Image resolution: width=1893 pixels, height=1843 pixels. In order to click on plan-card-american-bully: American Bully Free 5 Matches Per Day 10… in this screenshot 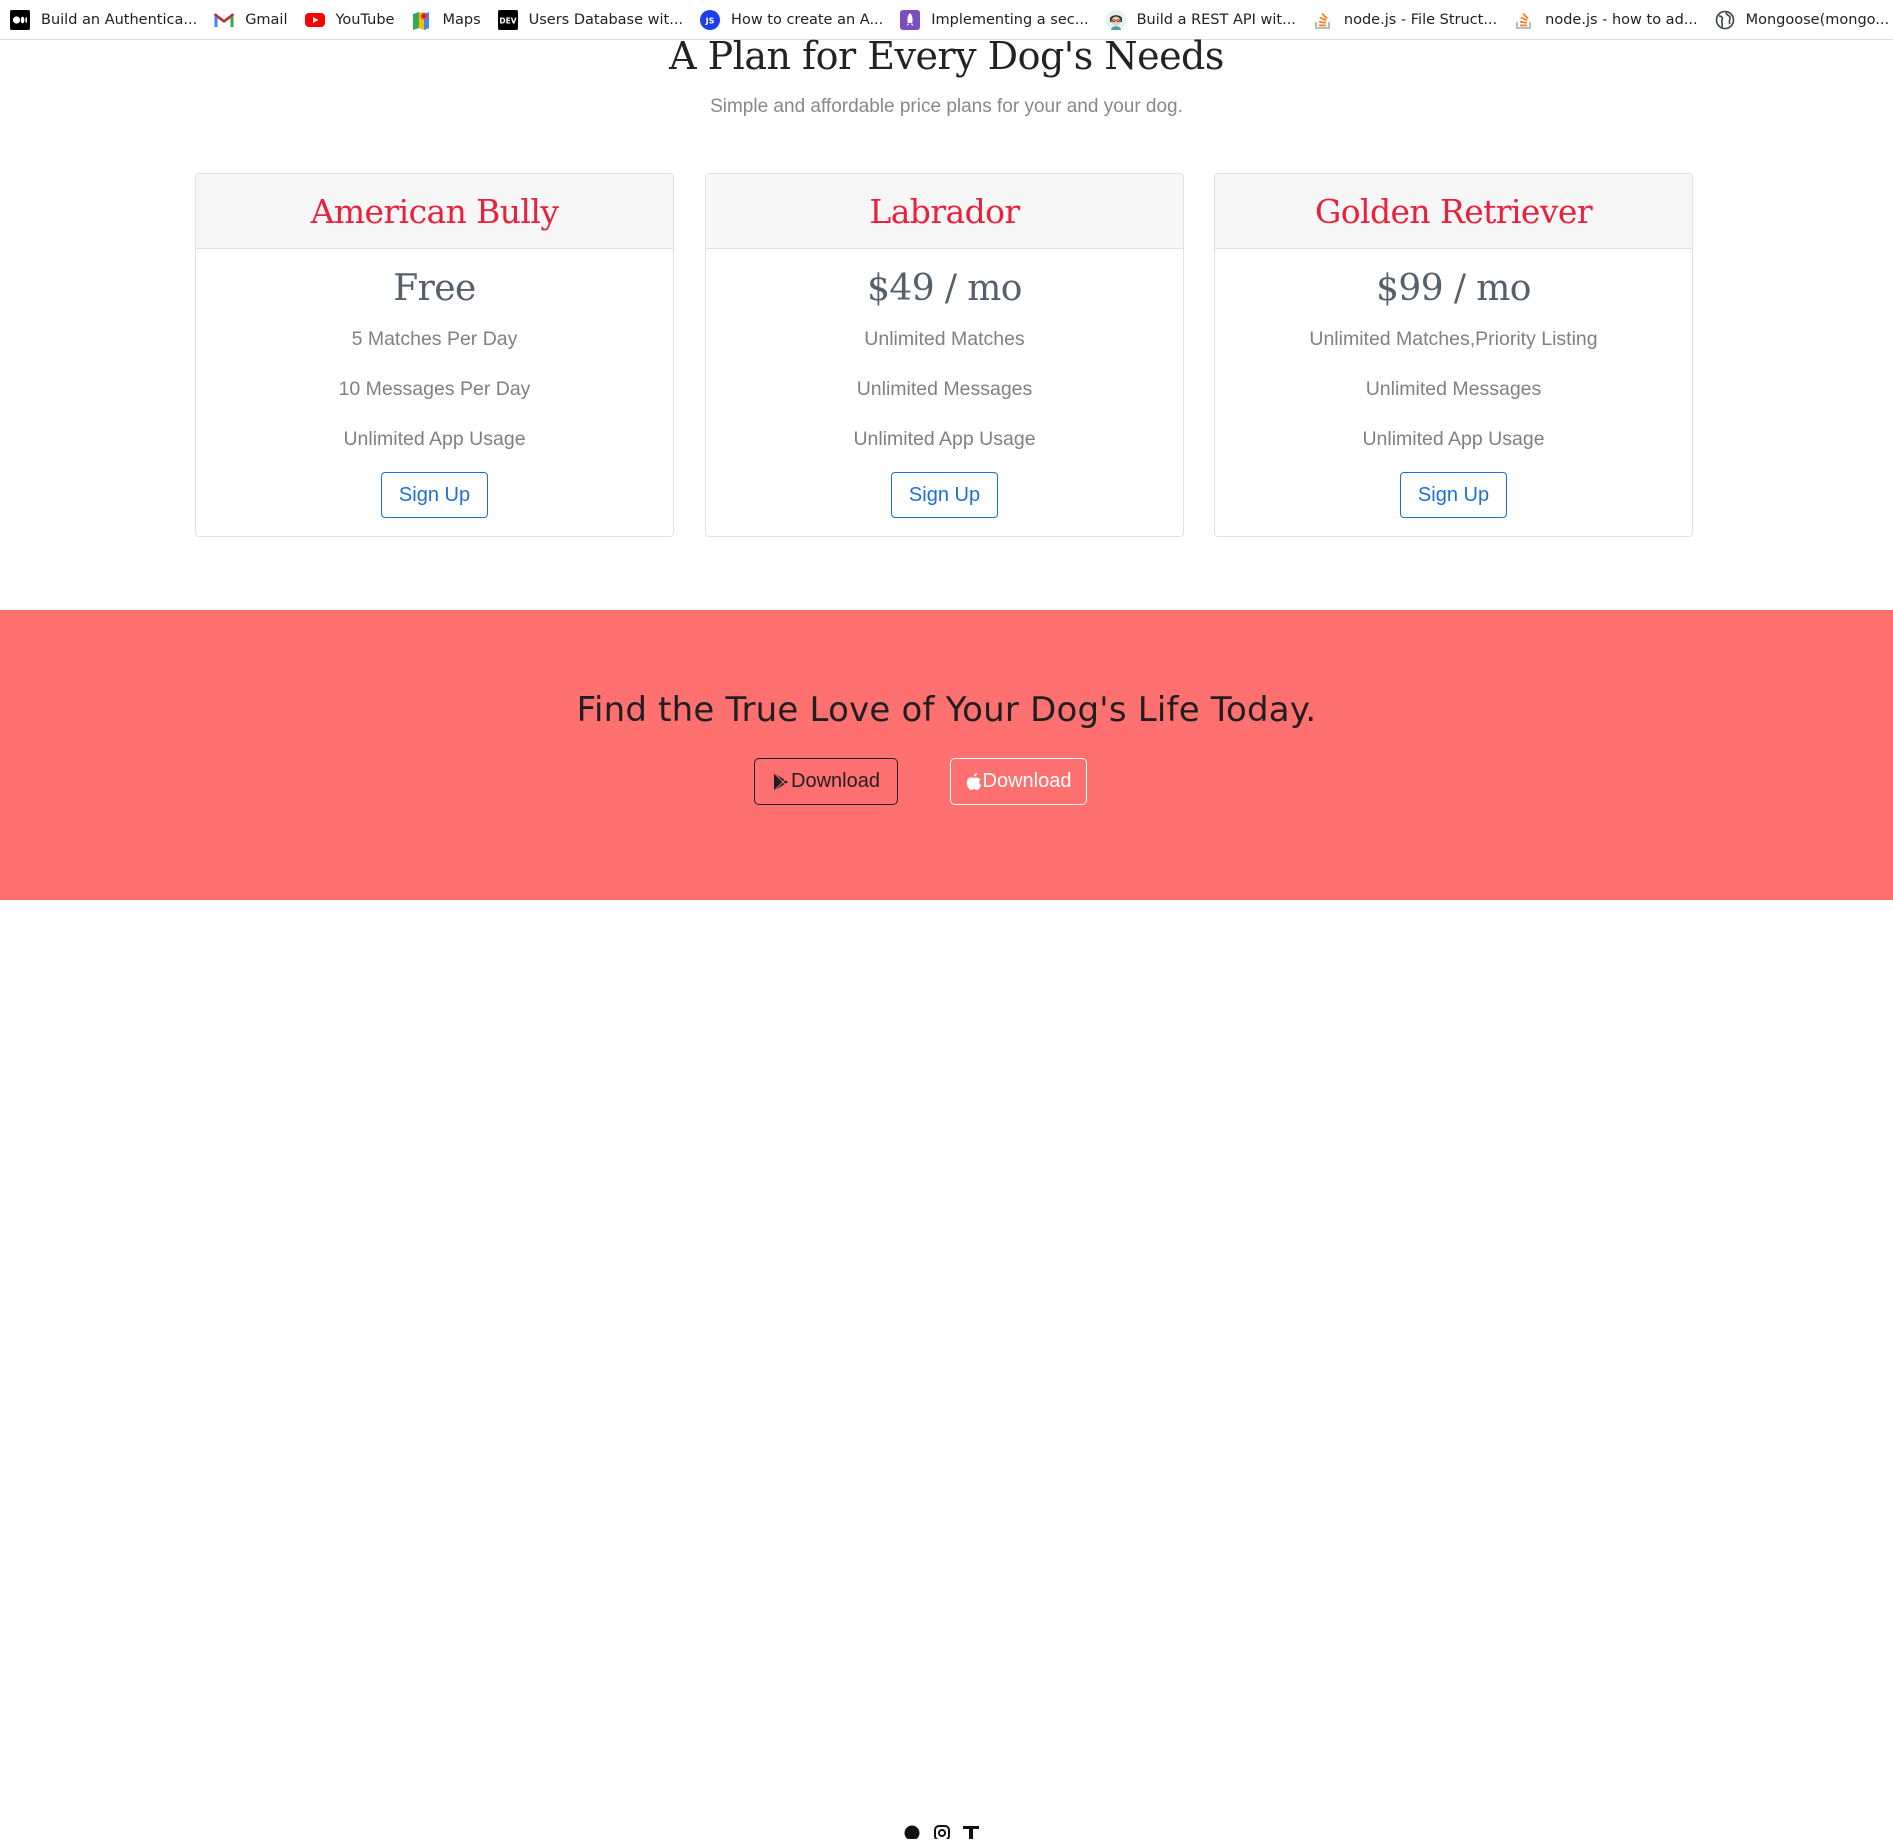, I will do `click(434, 355)`.